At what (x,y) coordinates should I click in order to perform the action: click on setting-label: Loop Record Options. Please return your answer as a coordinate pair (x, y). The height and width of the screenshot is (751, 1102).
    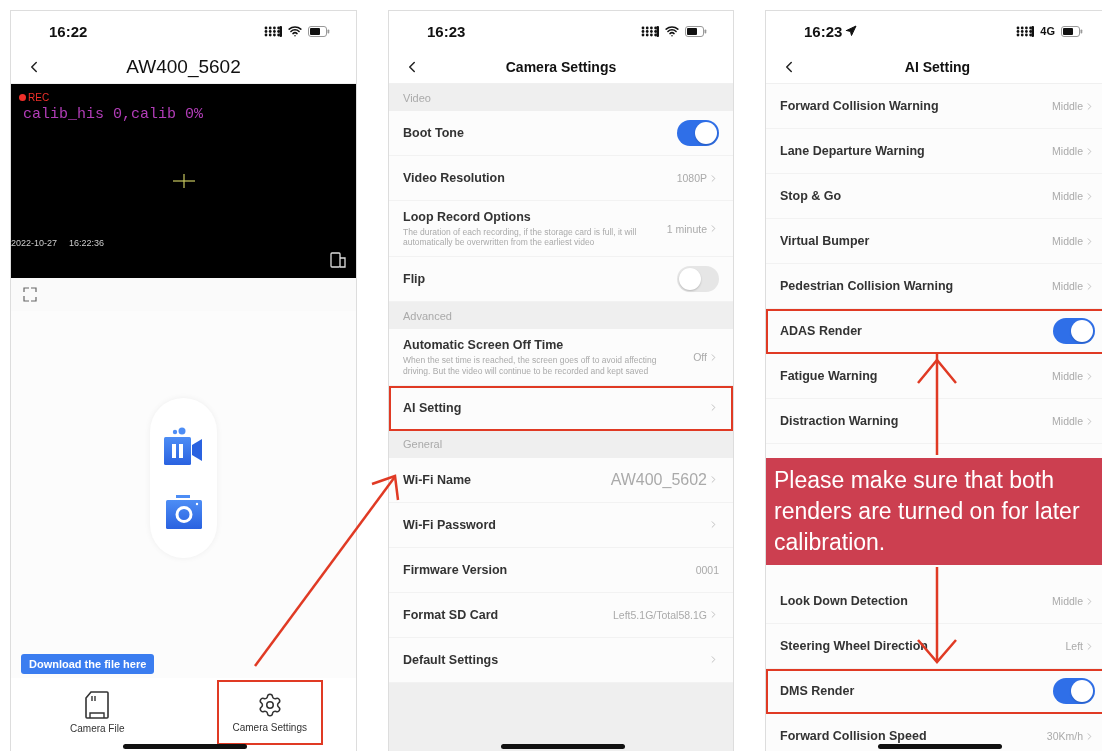
    Looking at the image, I should click on (467, 217).